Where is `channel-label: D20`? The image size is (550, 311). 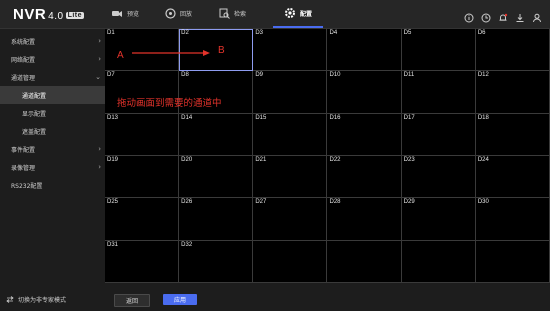 channel-label: D20 is located at coordinates (187, 159).